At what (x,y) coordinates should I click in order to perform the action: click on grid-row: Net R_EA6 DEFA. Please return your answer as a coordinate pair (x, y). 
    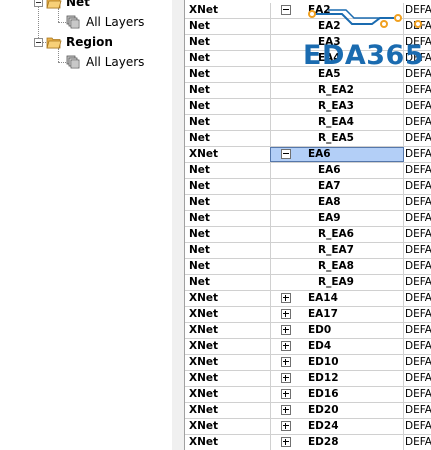
    Looking at the image, I should click on (308, 235).